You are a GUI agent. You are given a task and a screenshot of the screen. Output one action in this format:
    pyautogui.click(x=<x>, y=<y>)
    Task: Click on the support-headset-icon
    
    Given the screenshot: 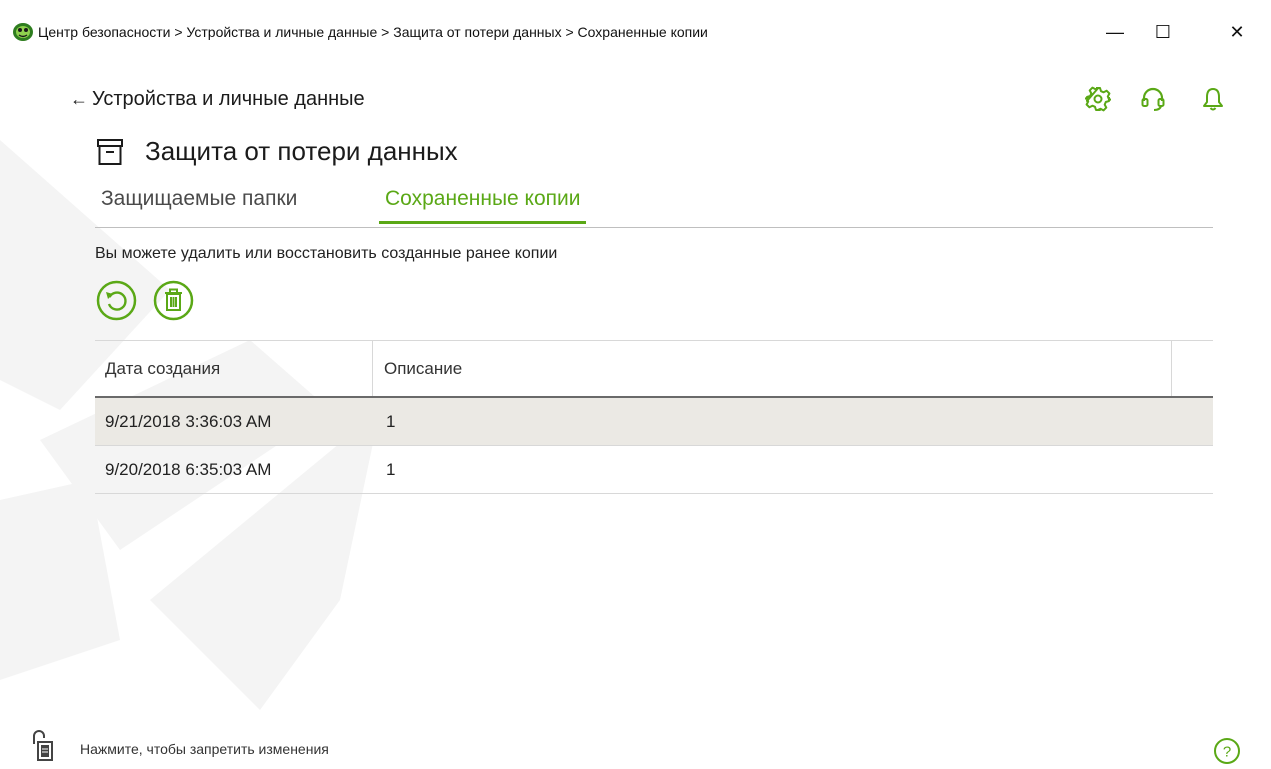 What is the action you would take?
    pyautogui.click(x=1153, y=99)
    